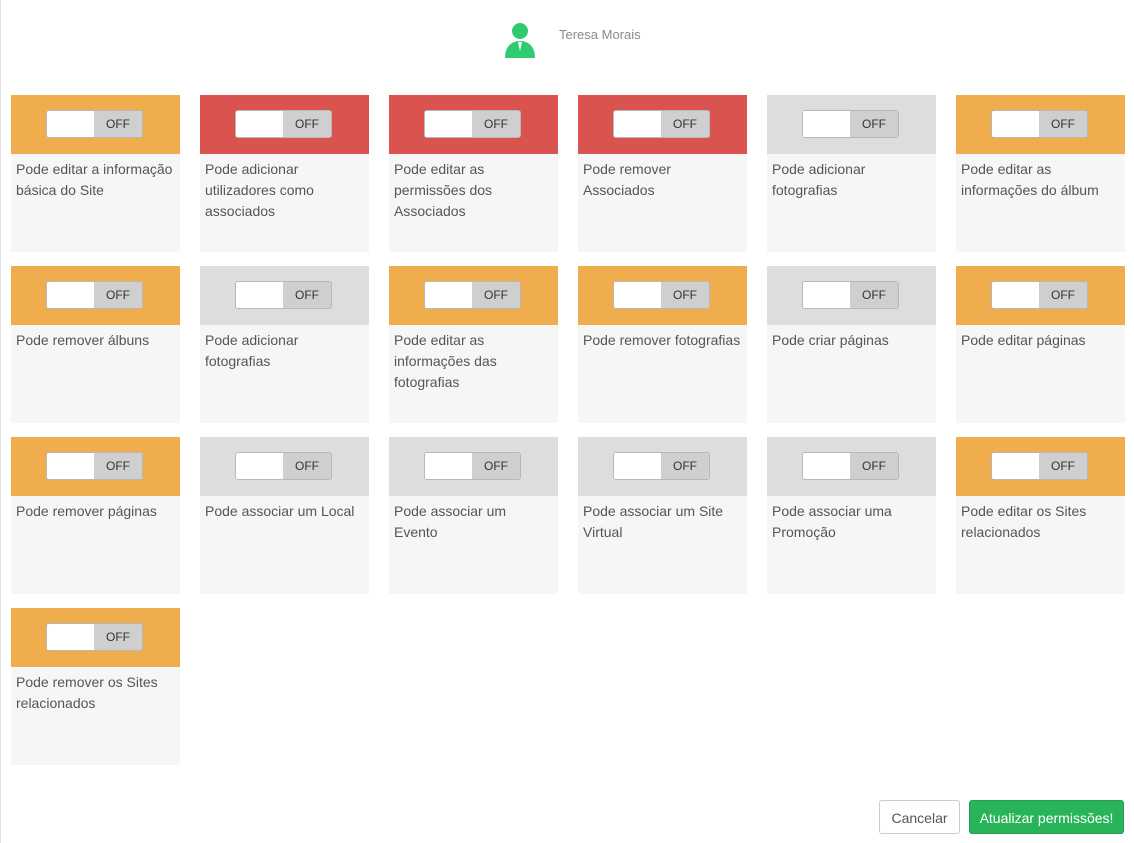 Image resolution: width=1134 pixels, height=843 pixels. Describe the element at coordinates (1046, 817) in the screenshot. I see `update-permissions-button: Atualizar permissões!` at that location.